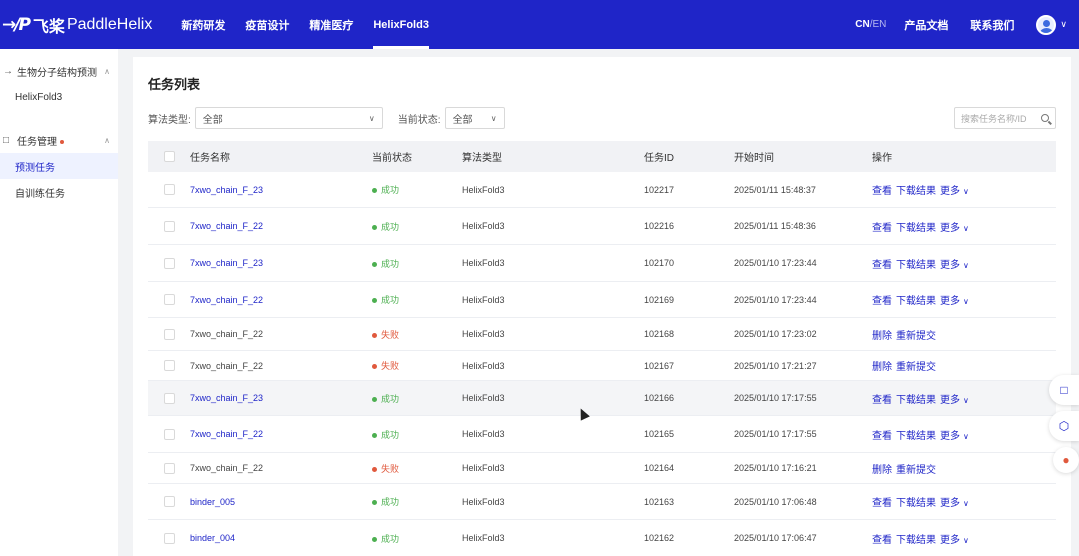 This screenshot has width=1079, height=556. I want to click on select-all-checkbox, so click(169, 156).